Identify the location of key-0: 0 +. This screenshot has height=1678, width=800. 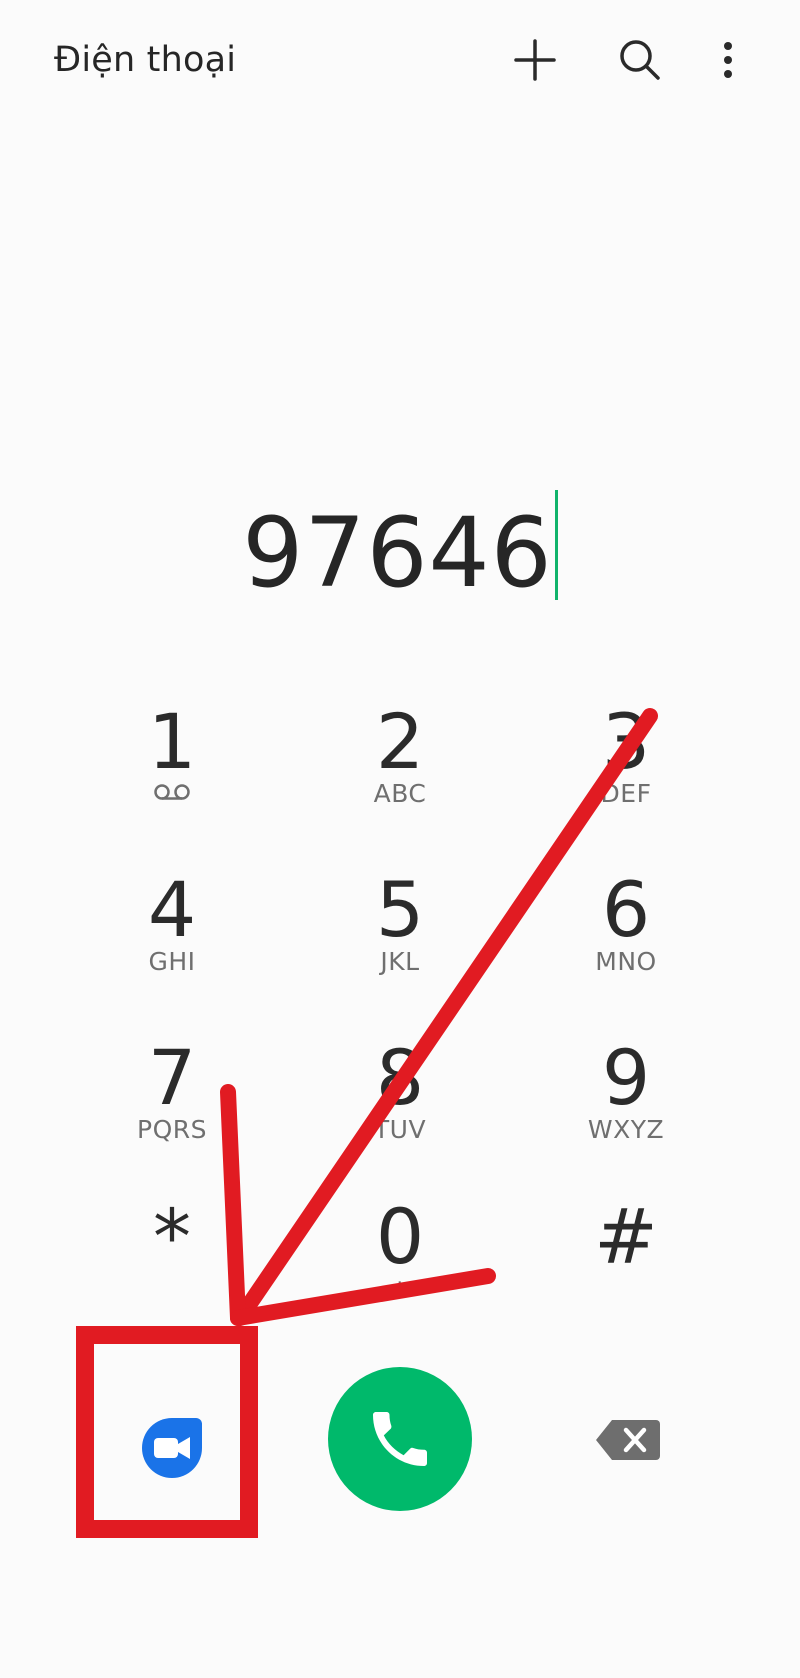
(400, 1265).